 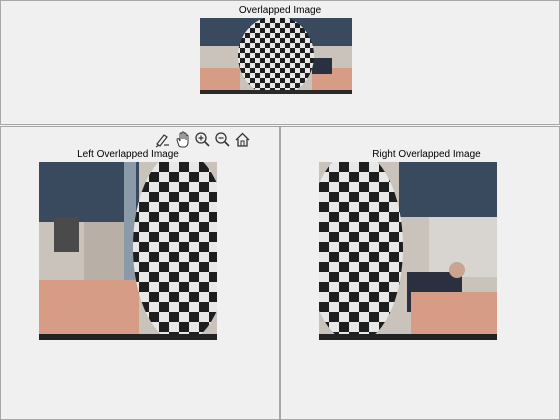 What do you see at coordinates (128, 154) in the screenshot?
I see `left-overlapped-image-title: Left Overlapped Image` at bounding box center [128, 154].